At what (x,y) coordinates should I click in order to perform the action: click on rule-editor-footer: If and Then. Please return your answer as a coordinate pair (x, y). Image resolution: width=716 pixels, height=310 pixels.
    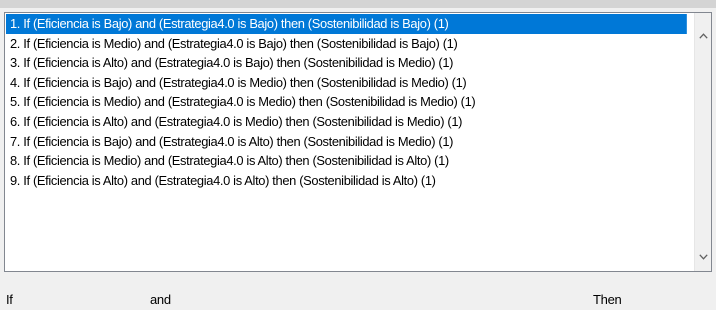
    Looking at the image, I should click on (358, 297).